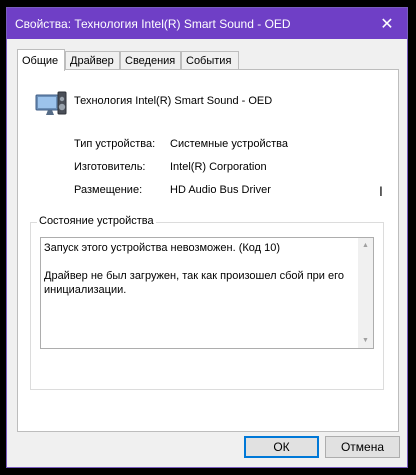 The height and width of the screenshot is (475, 416). I want to click on location-label: Размещение:, so click(108, 190).